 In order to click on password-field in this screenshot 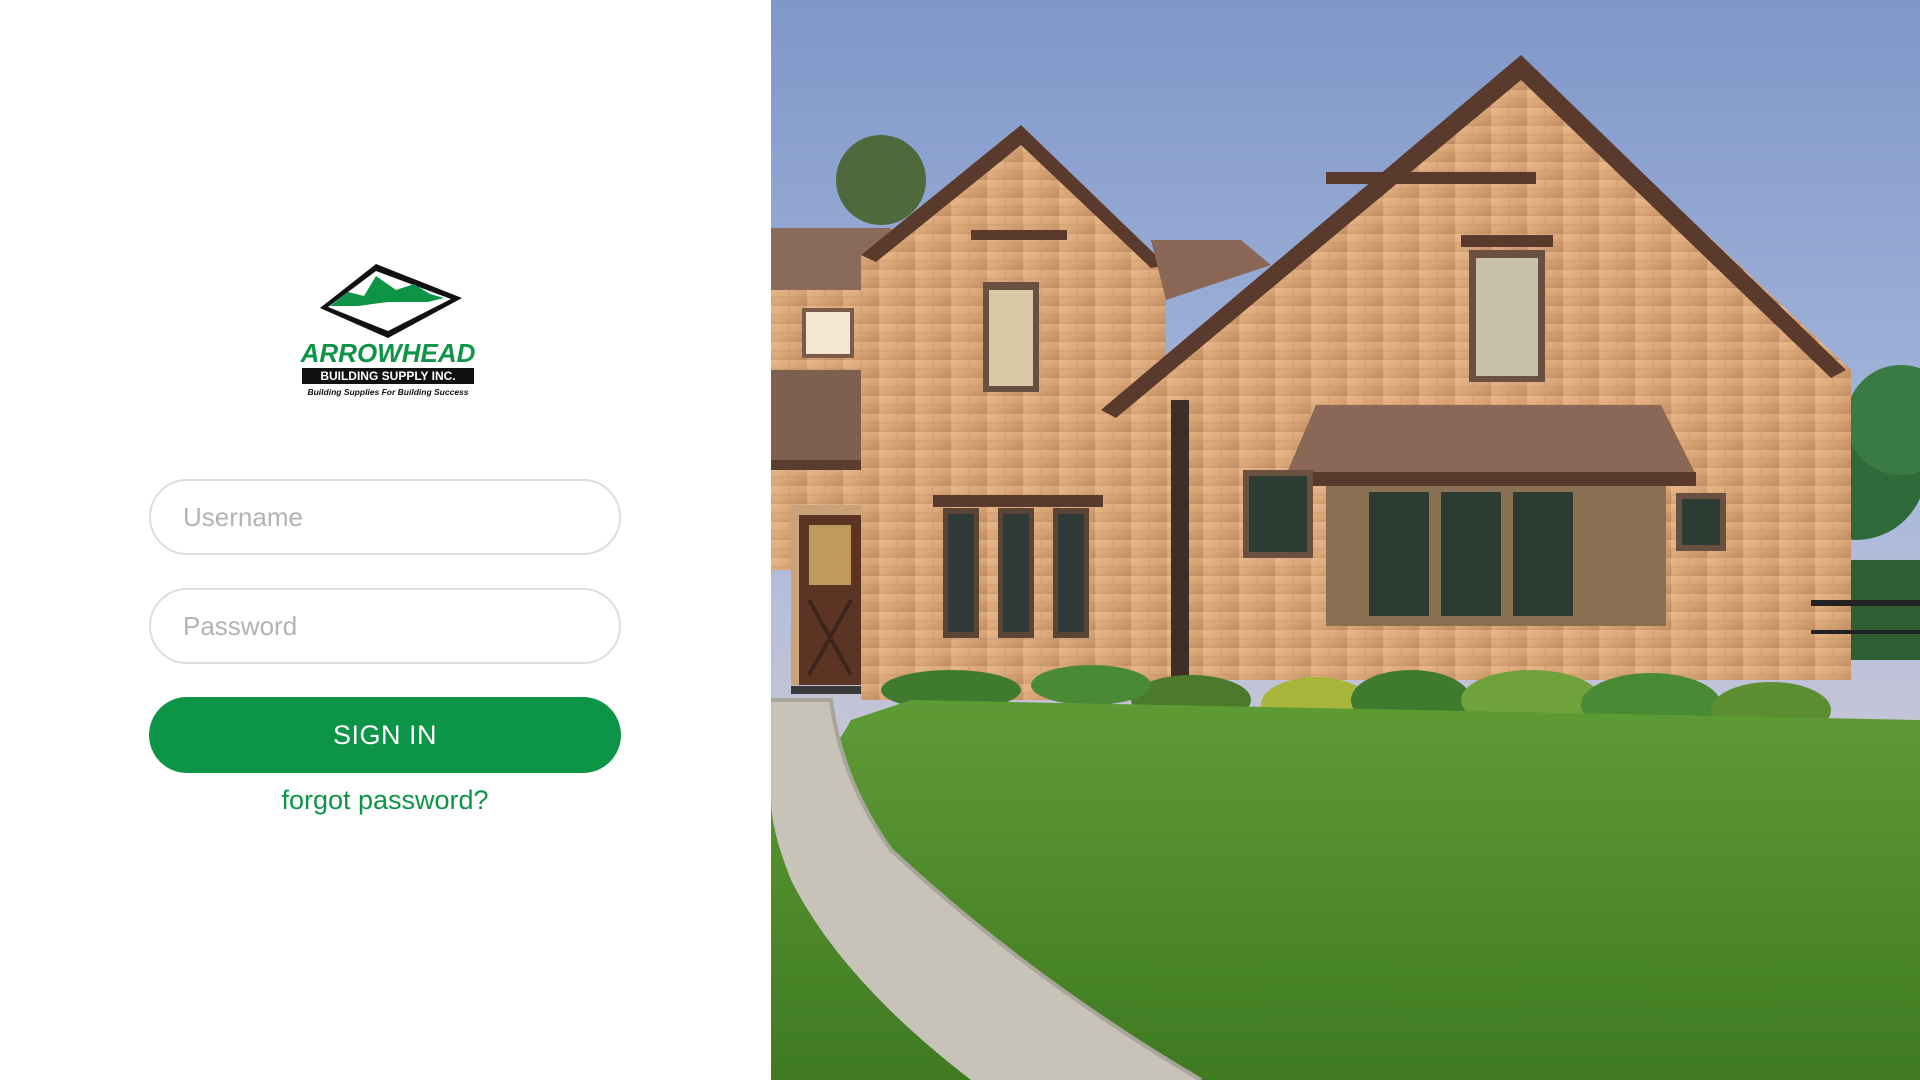, I will do `click(385, 626)`.